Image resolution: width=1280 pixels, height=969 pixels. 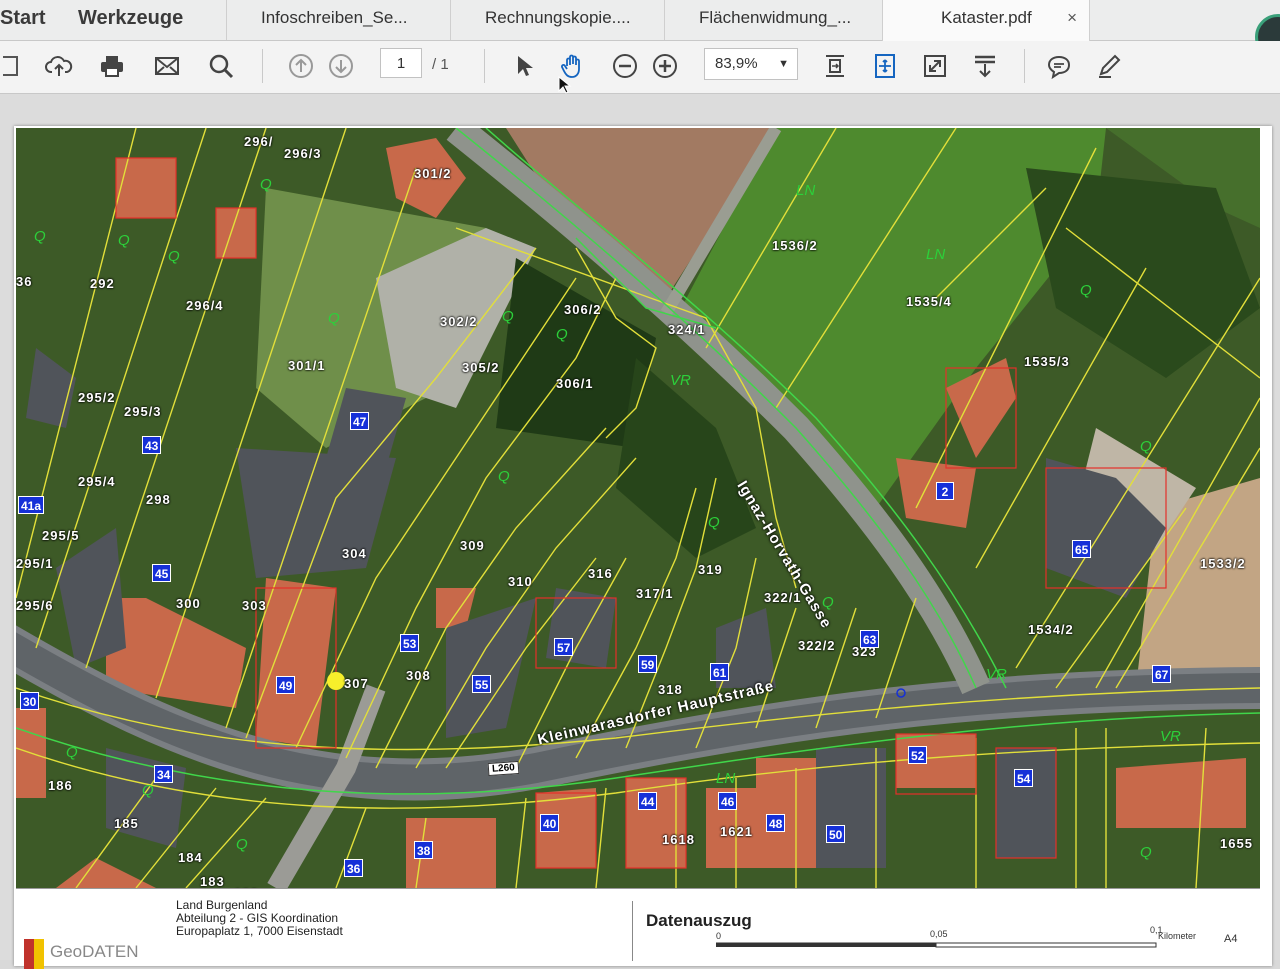 I want to click on tab-start: Start, so click(x=23, y=20).